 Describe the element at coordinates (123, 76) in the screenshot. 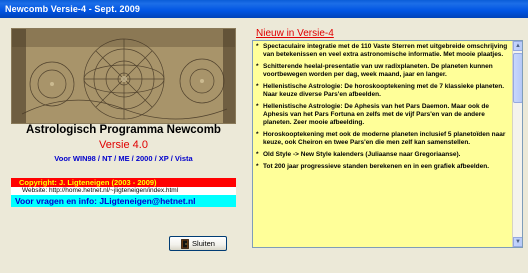

I see `astrolabe-image` at that location.